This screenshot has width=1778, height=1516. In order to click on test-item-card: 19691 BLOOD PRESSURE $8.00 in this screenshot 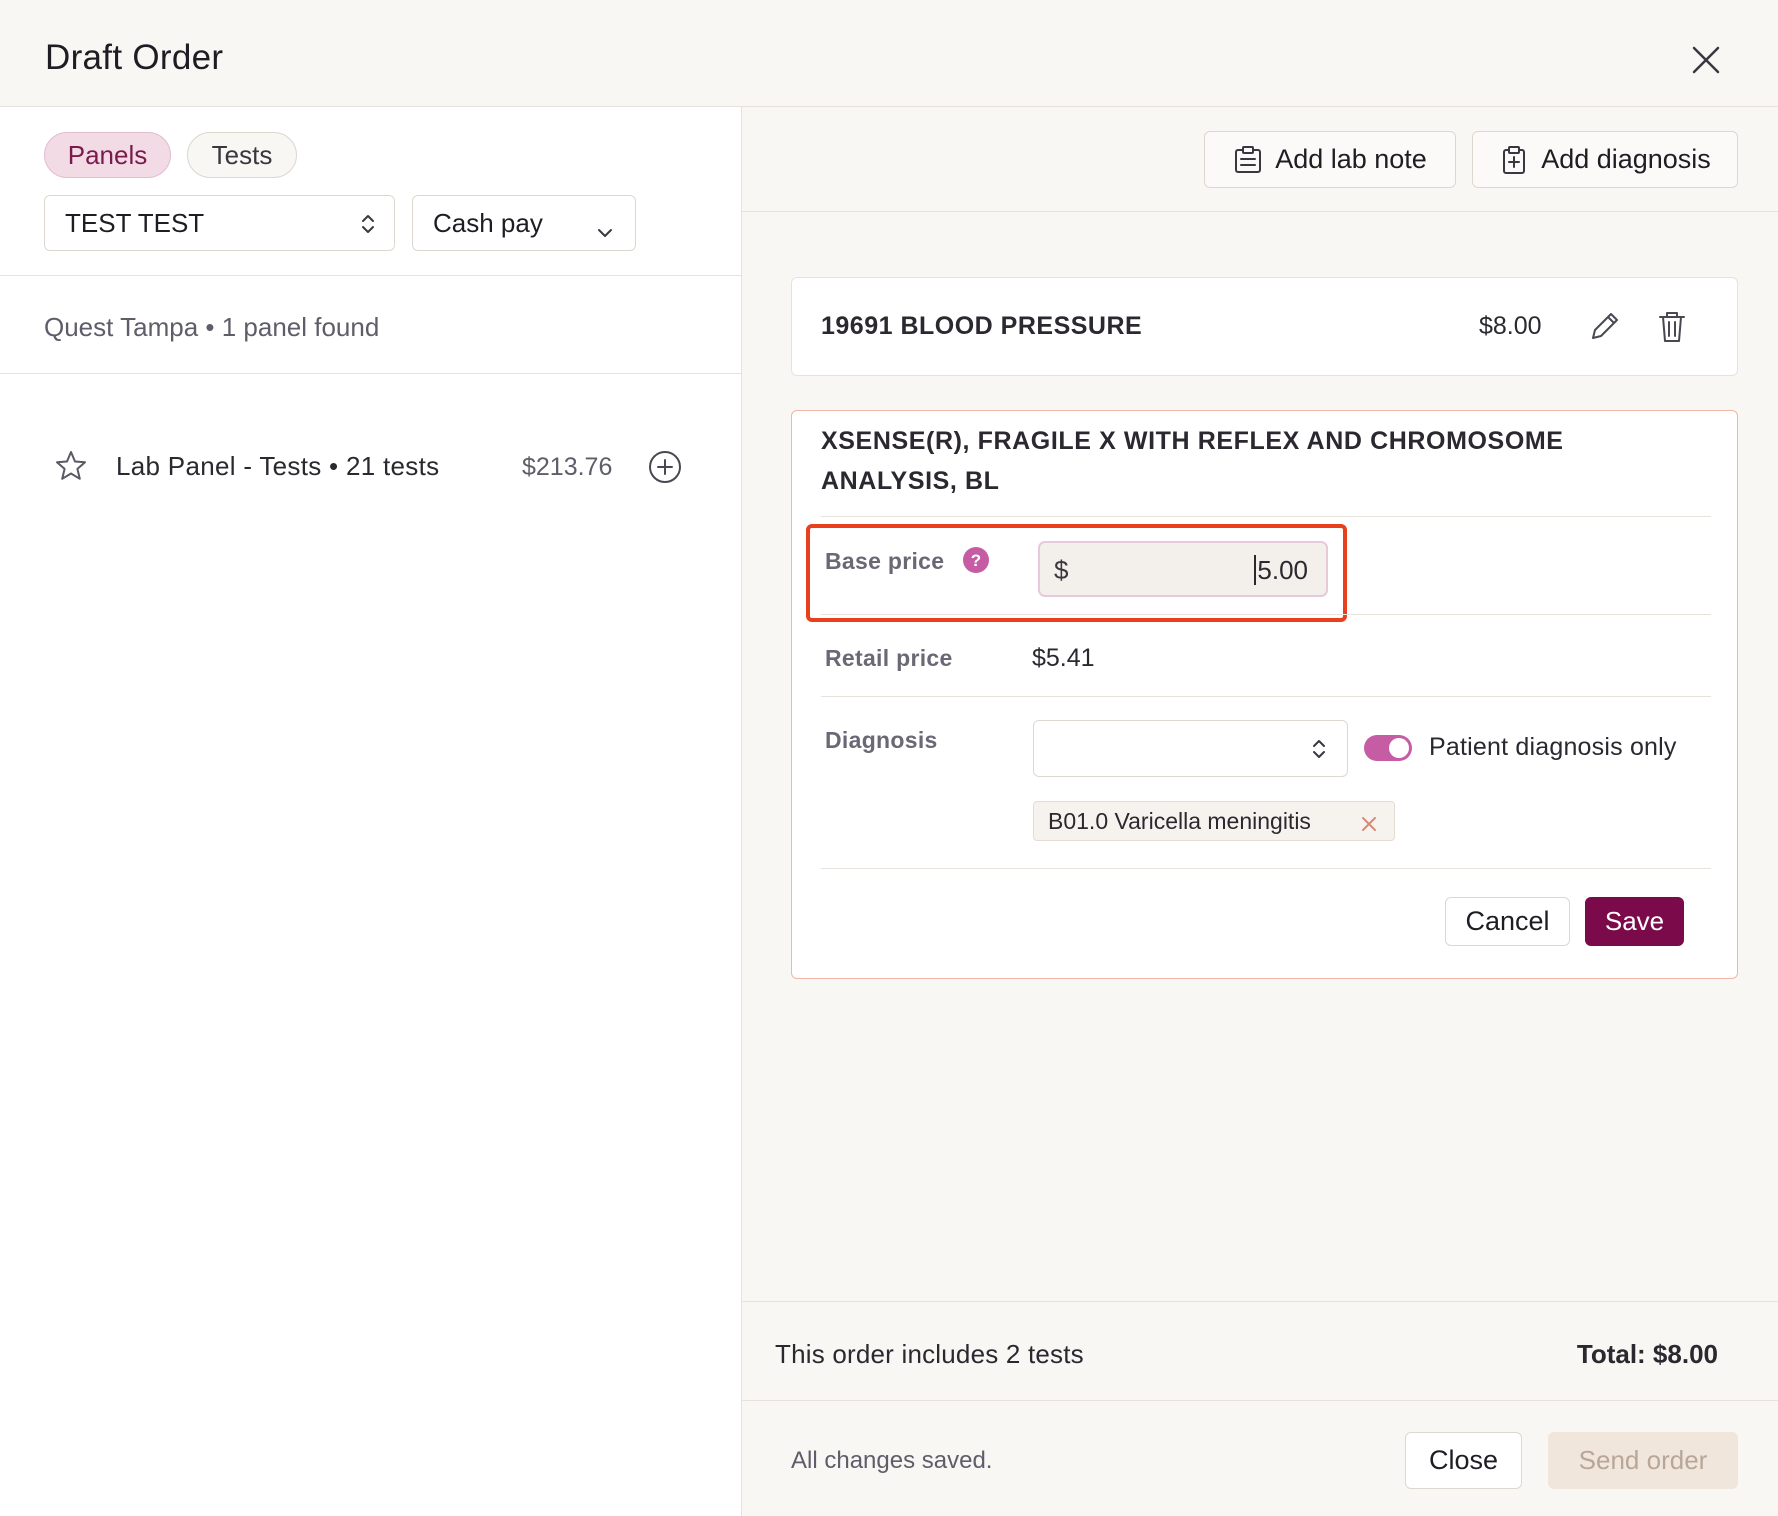, I will do `click(1264, 326)`.